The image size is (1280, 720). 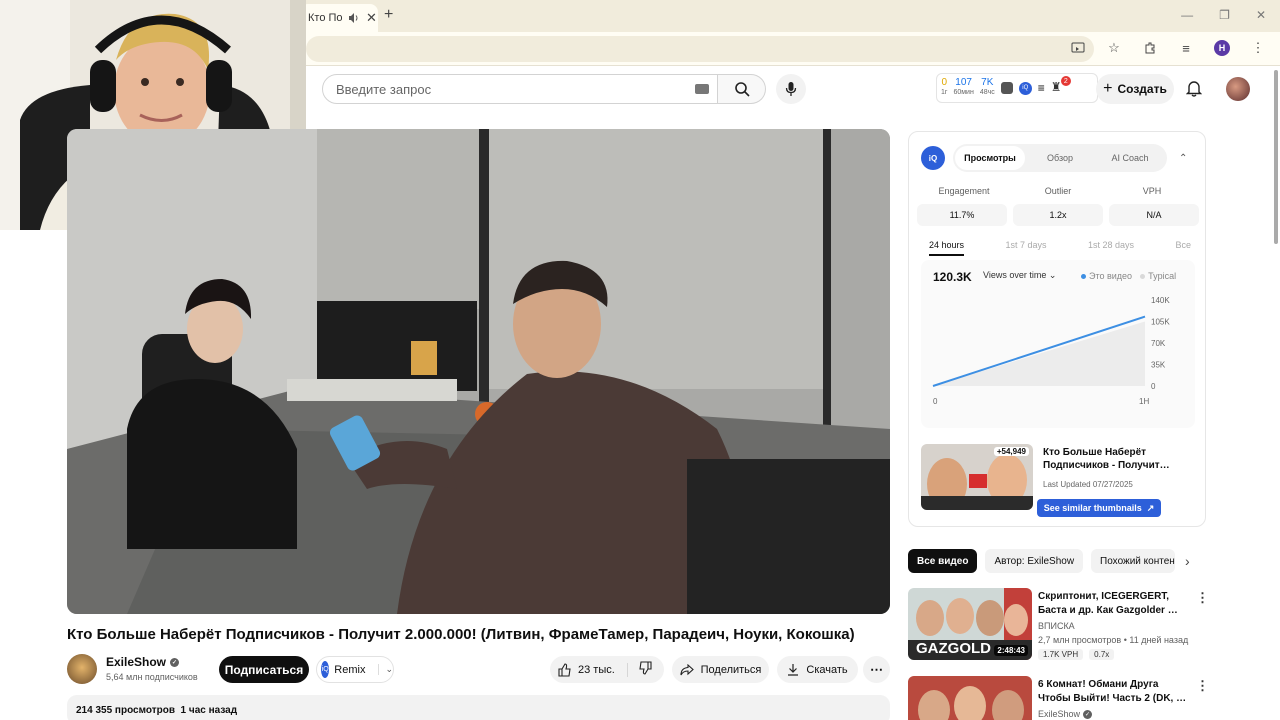 I want to click on y-tick-label: 70K, so click(x=1158, y=343).